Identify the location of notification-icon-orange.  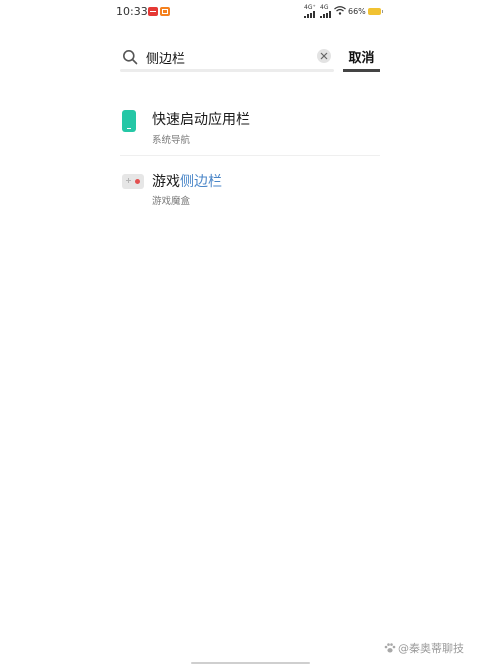
(165, 11).